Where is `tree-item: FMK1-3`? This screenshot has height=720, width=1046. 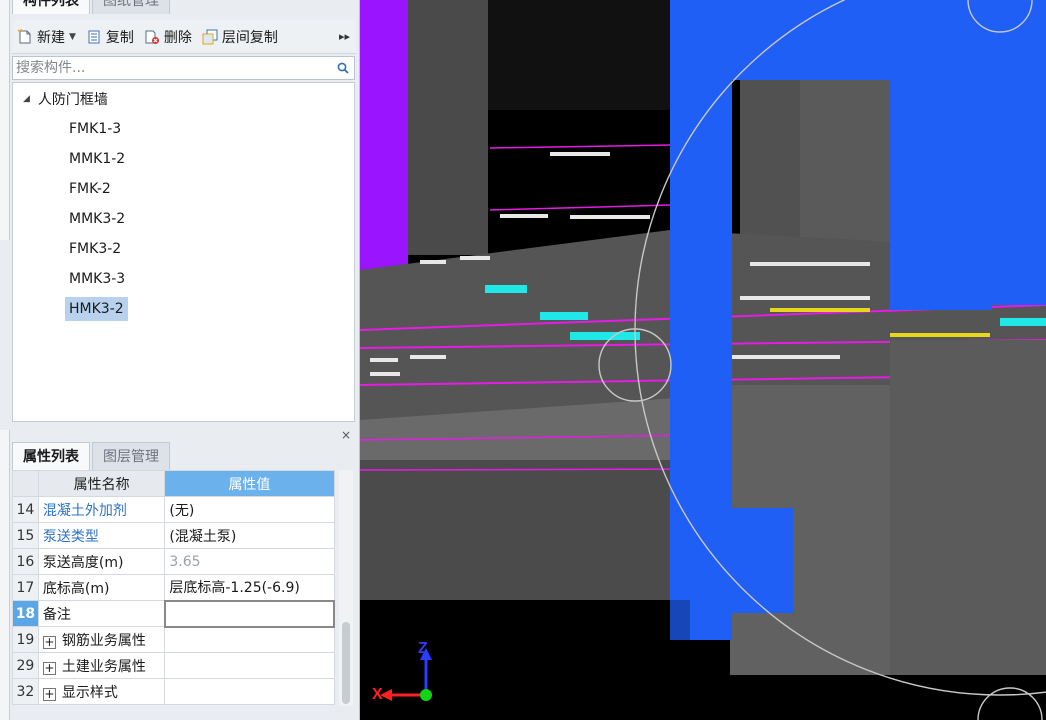 tree-item: FMK1-3 is located at coordinates (95, 129).